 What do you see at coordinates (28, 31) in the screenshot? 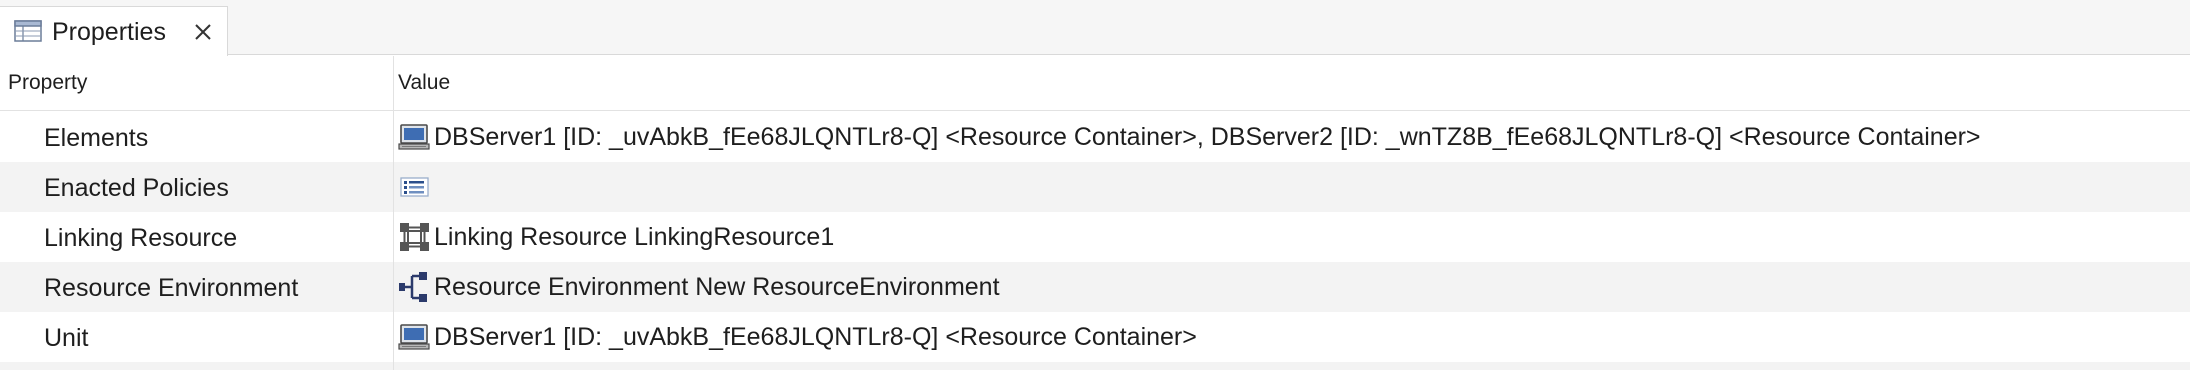
I see `properties-table-icon` at bounding box center [28, 31].